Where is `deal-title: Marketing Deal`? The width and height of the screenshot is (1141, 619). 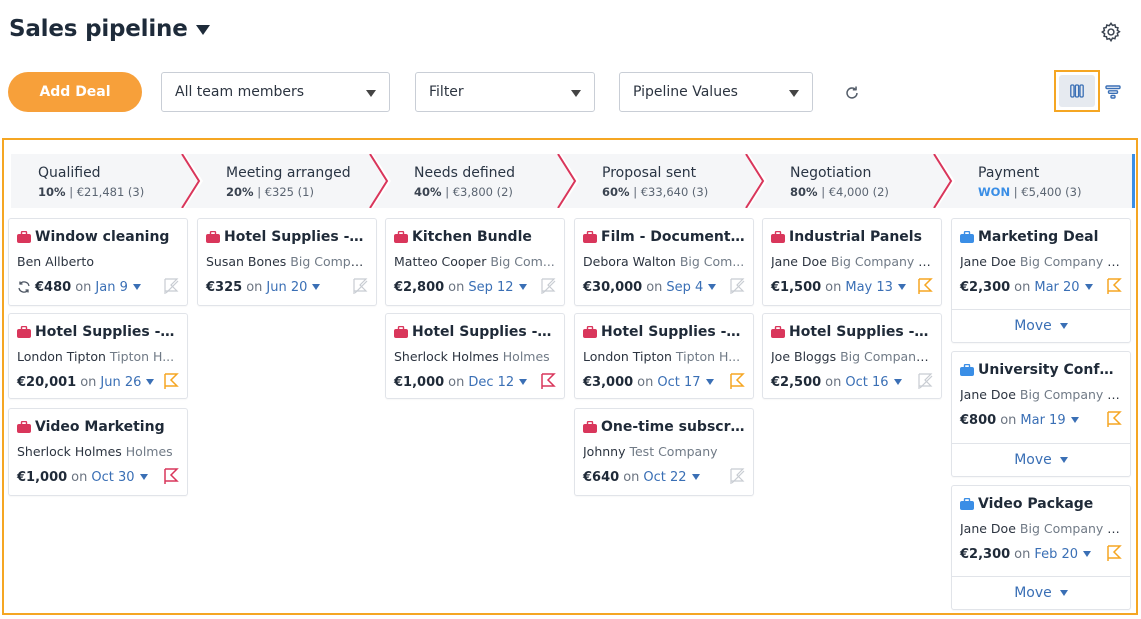 deal-title: Marketing Deal is located at coordinates (1041, 237).